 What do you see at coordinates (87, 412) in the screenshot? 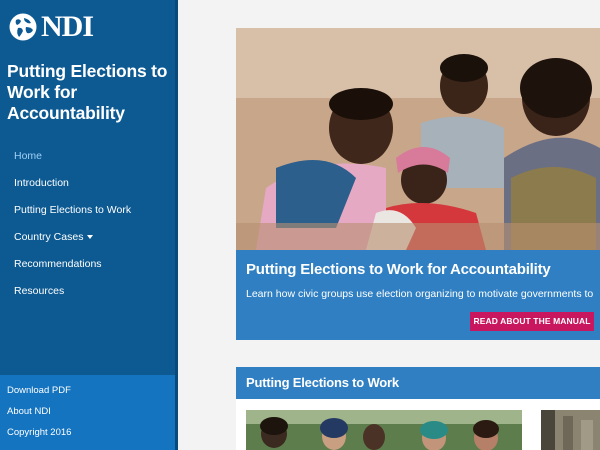
I see `sidebar-footer: Download PDF About NDI Copyright 2016` at bounding box center [87, 412].